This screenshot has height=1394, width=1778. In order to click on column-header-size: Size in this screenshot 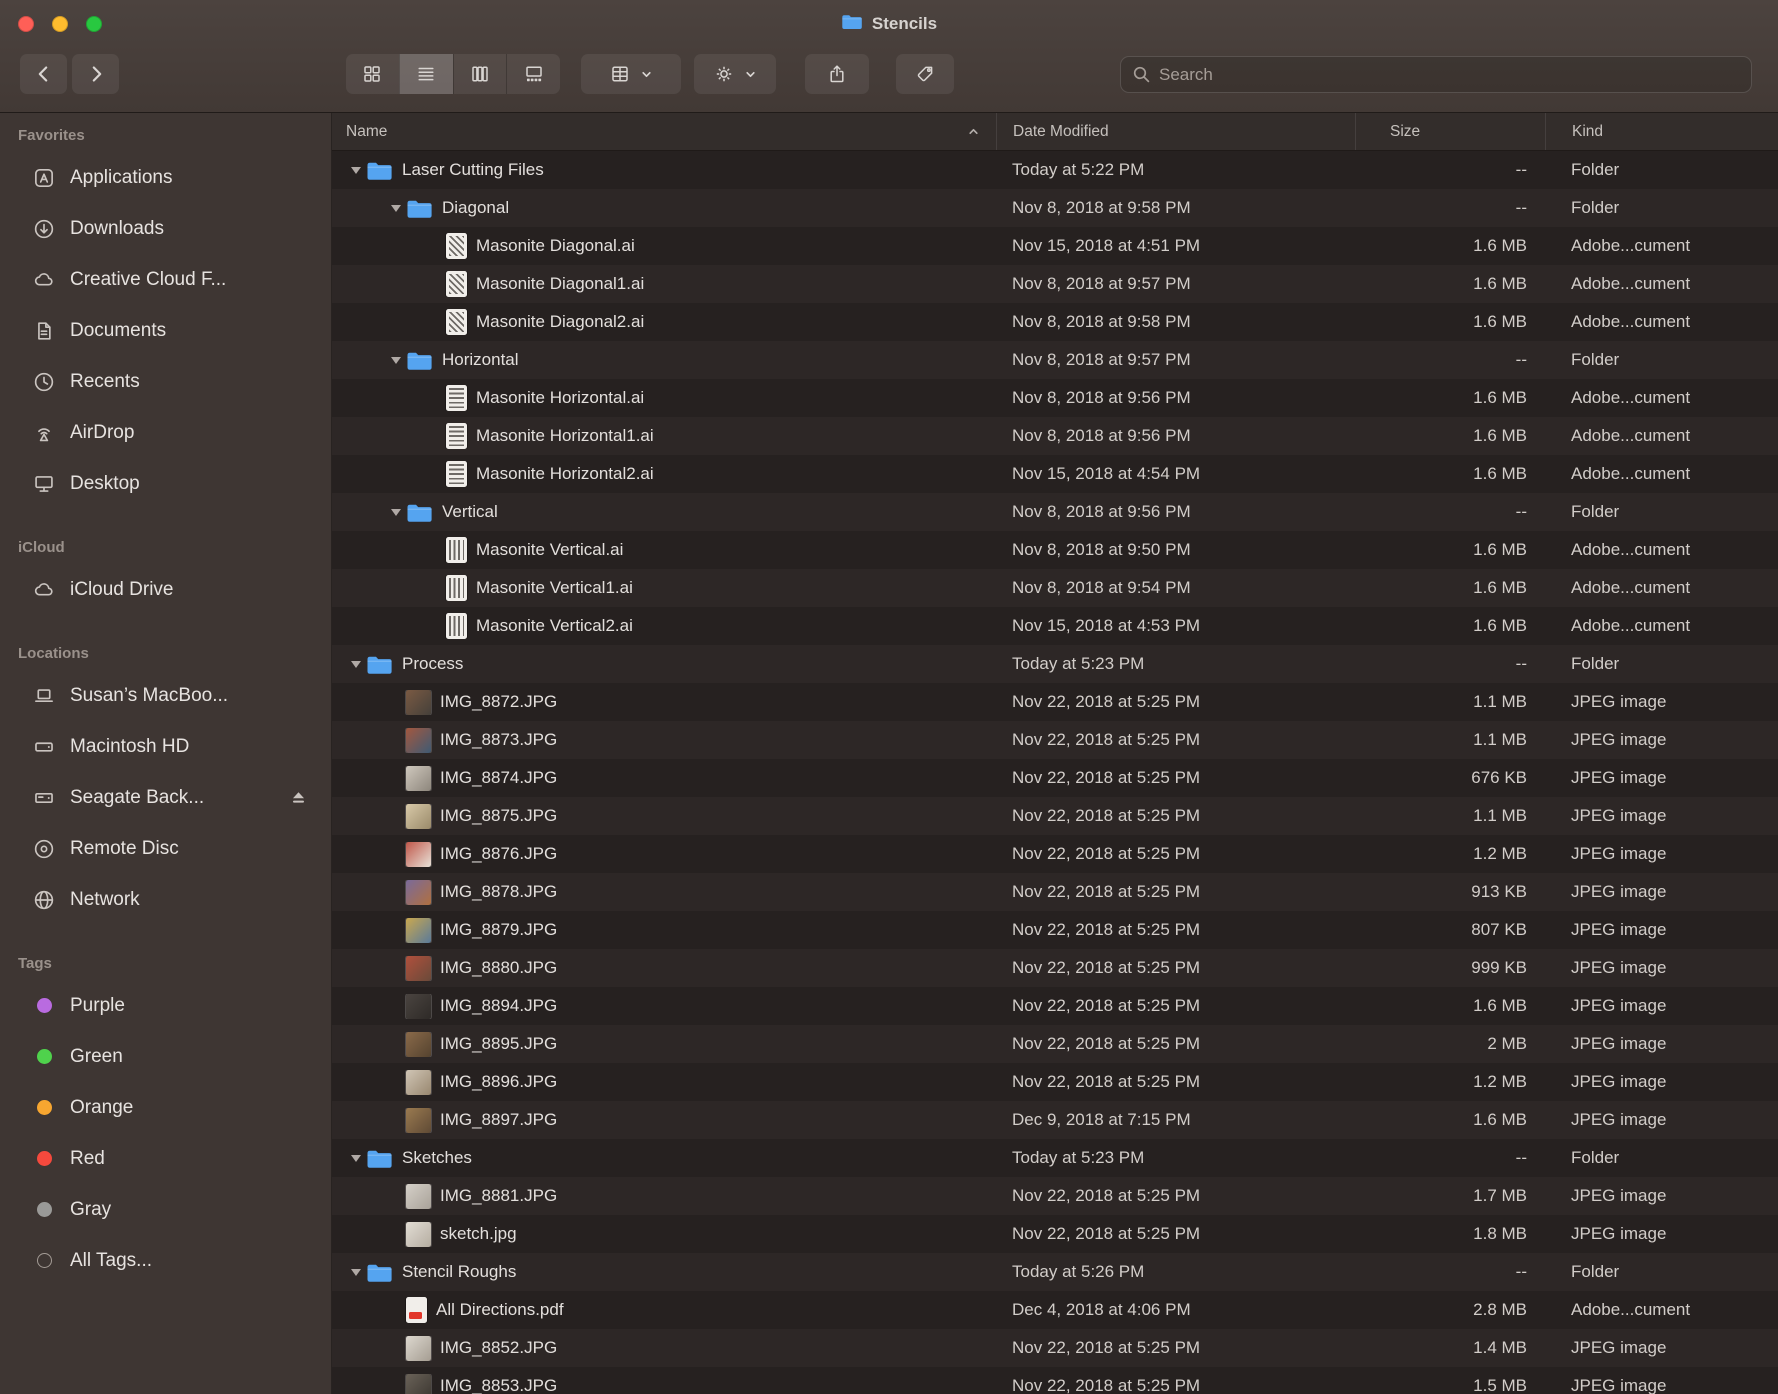, I will do `click(1450, 131)`.